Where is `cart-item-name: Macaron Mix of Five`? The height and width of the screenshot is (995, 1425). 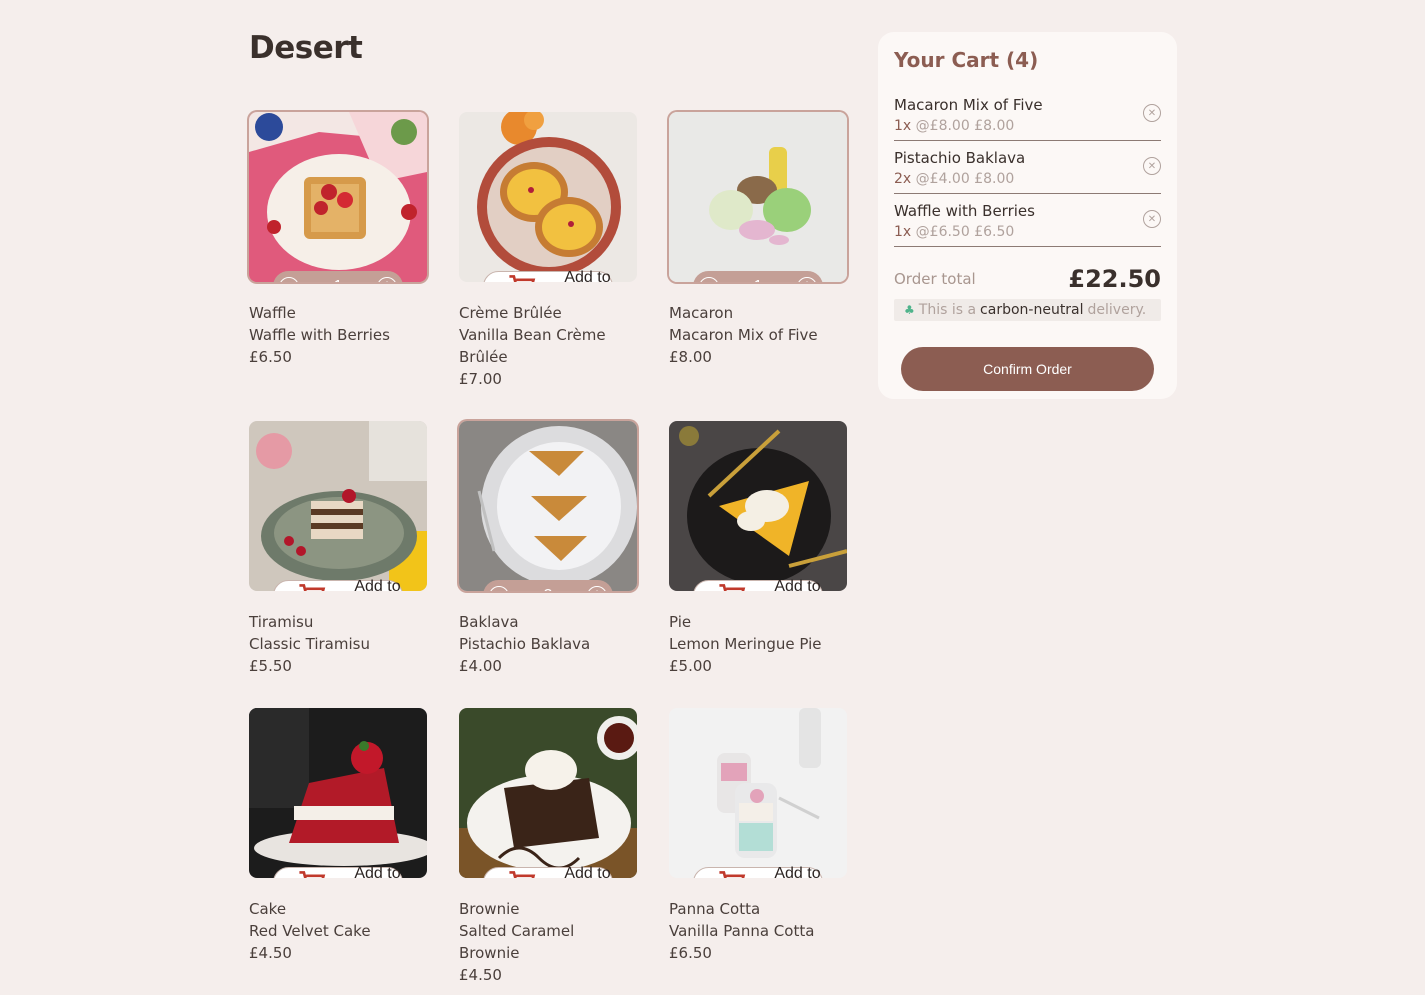 cart-item-name: Macaron Mix of Five is located at coordinates (968, 105).